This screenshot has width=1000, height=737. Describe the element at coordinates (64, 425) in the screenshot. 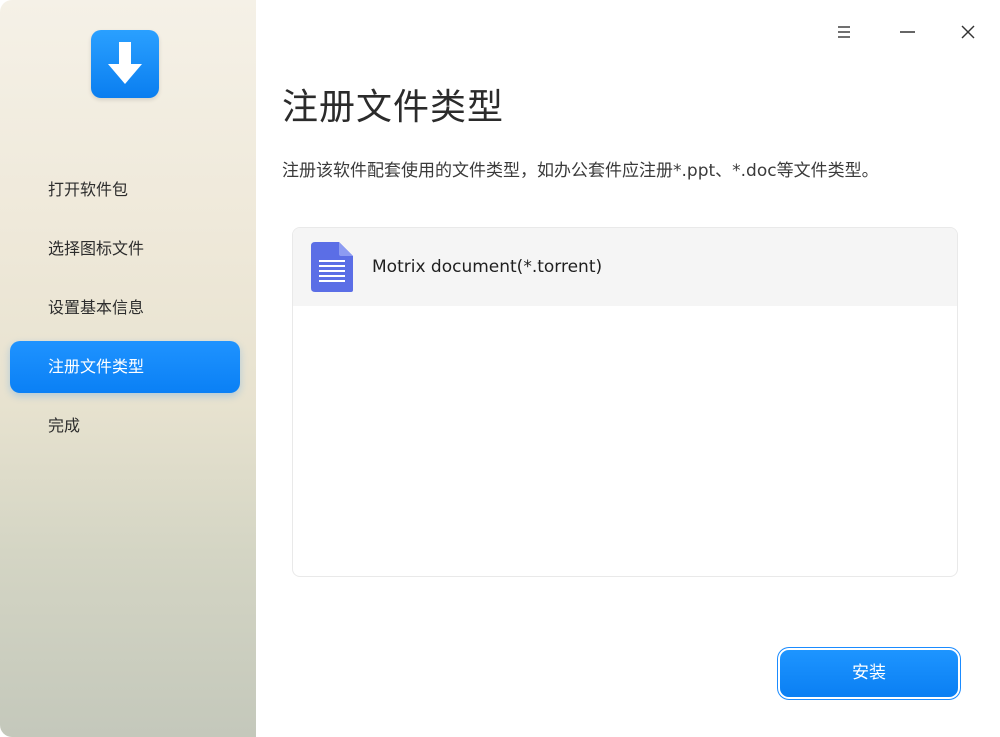

I see `nav-item-label: 完成` at that location.